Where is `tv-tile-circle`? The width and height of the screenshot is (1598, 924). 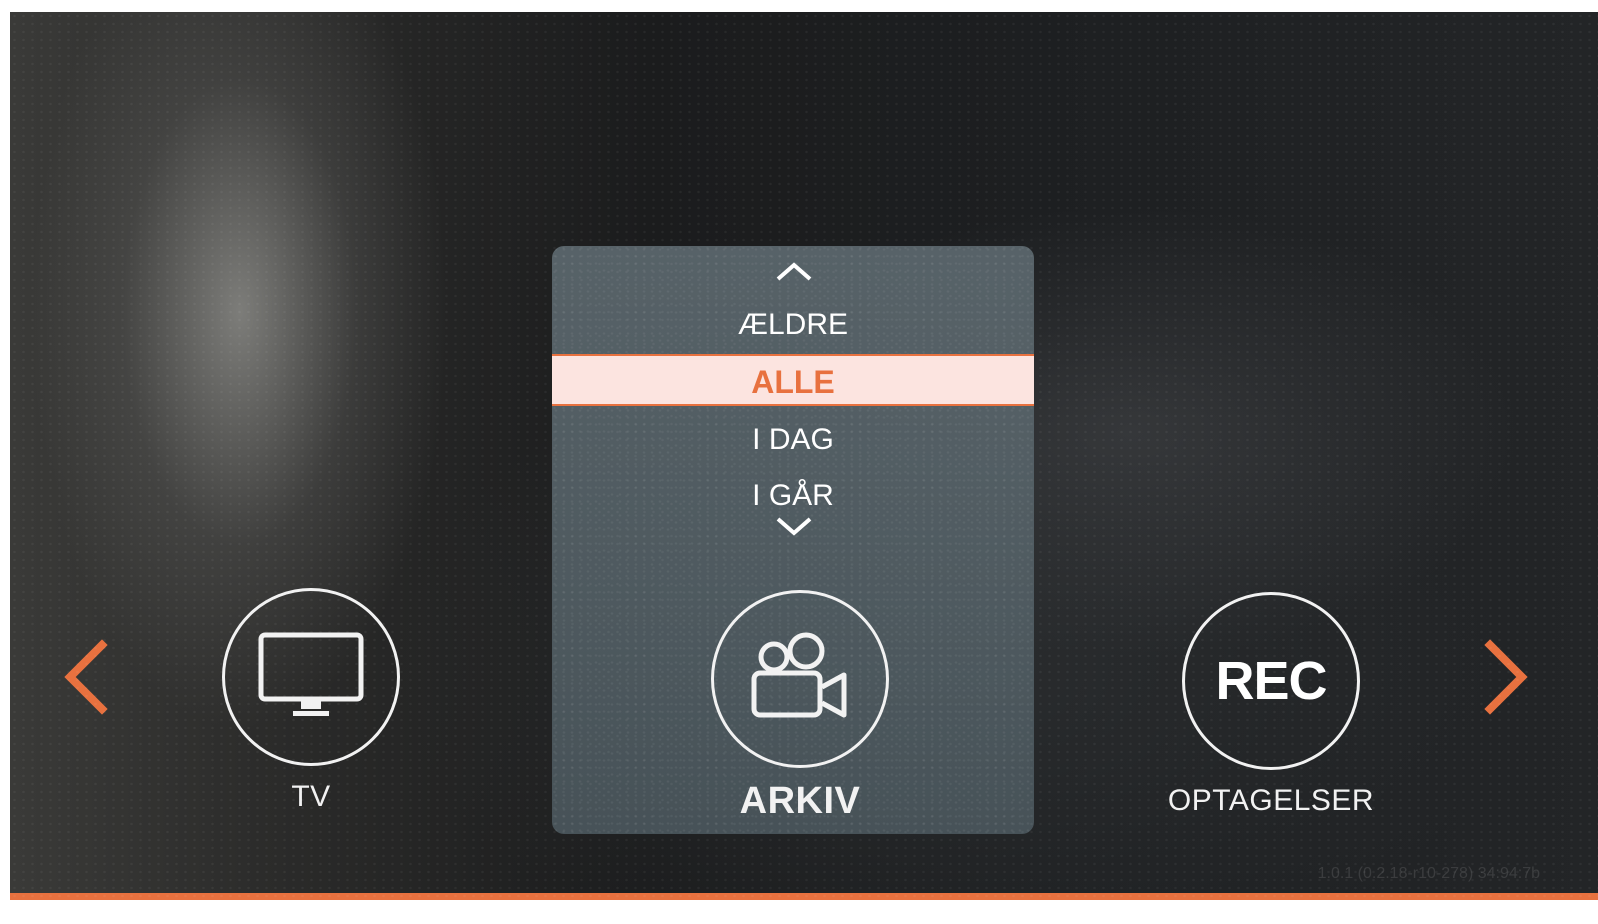 tv-tile-circle is located at coordinates (311, 677).